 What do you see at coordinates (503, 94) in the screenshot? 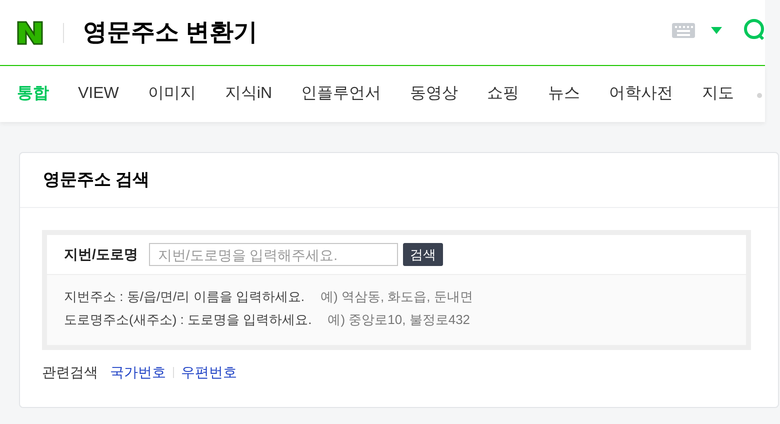
I see `search-tab: 쇼핑` at bounding box center [503, 94].